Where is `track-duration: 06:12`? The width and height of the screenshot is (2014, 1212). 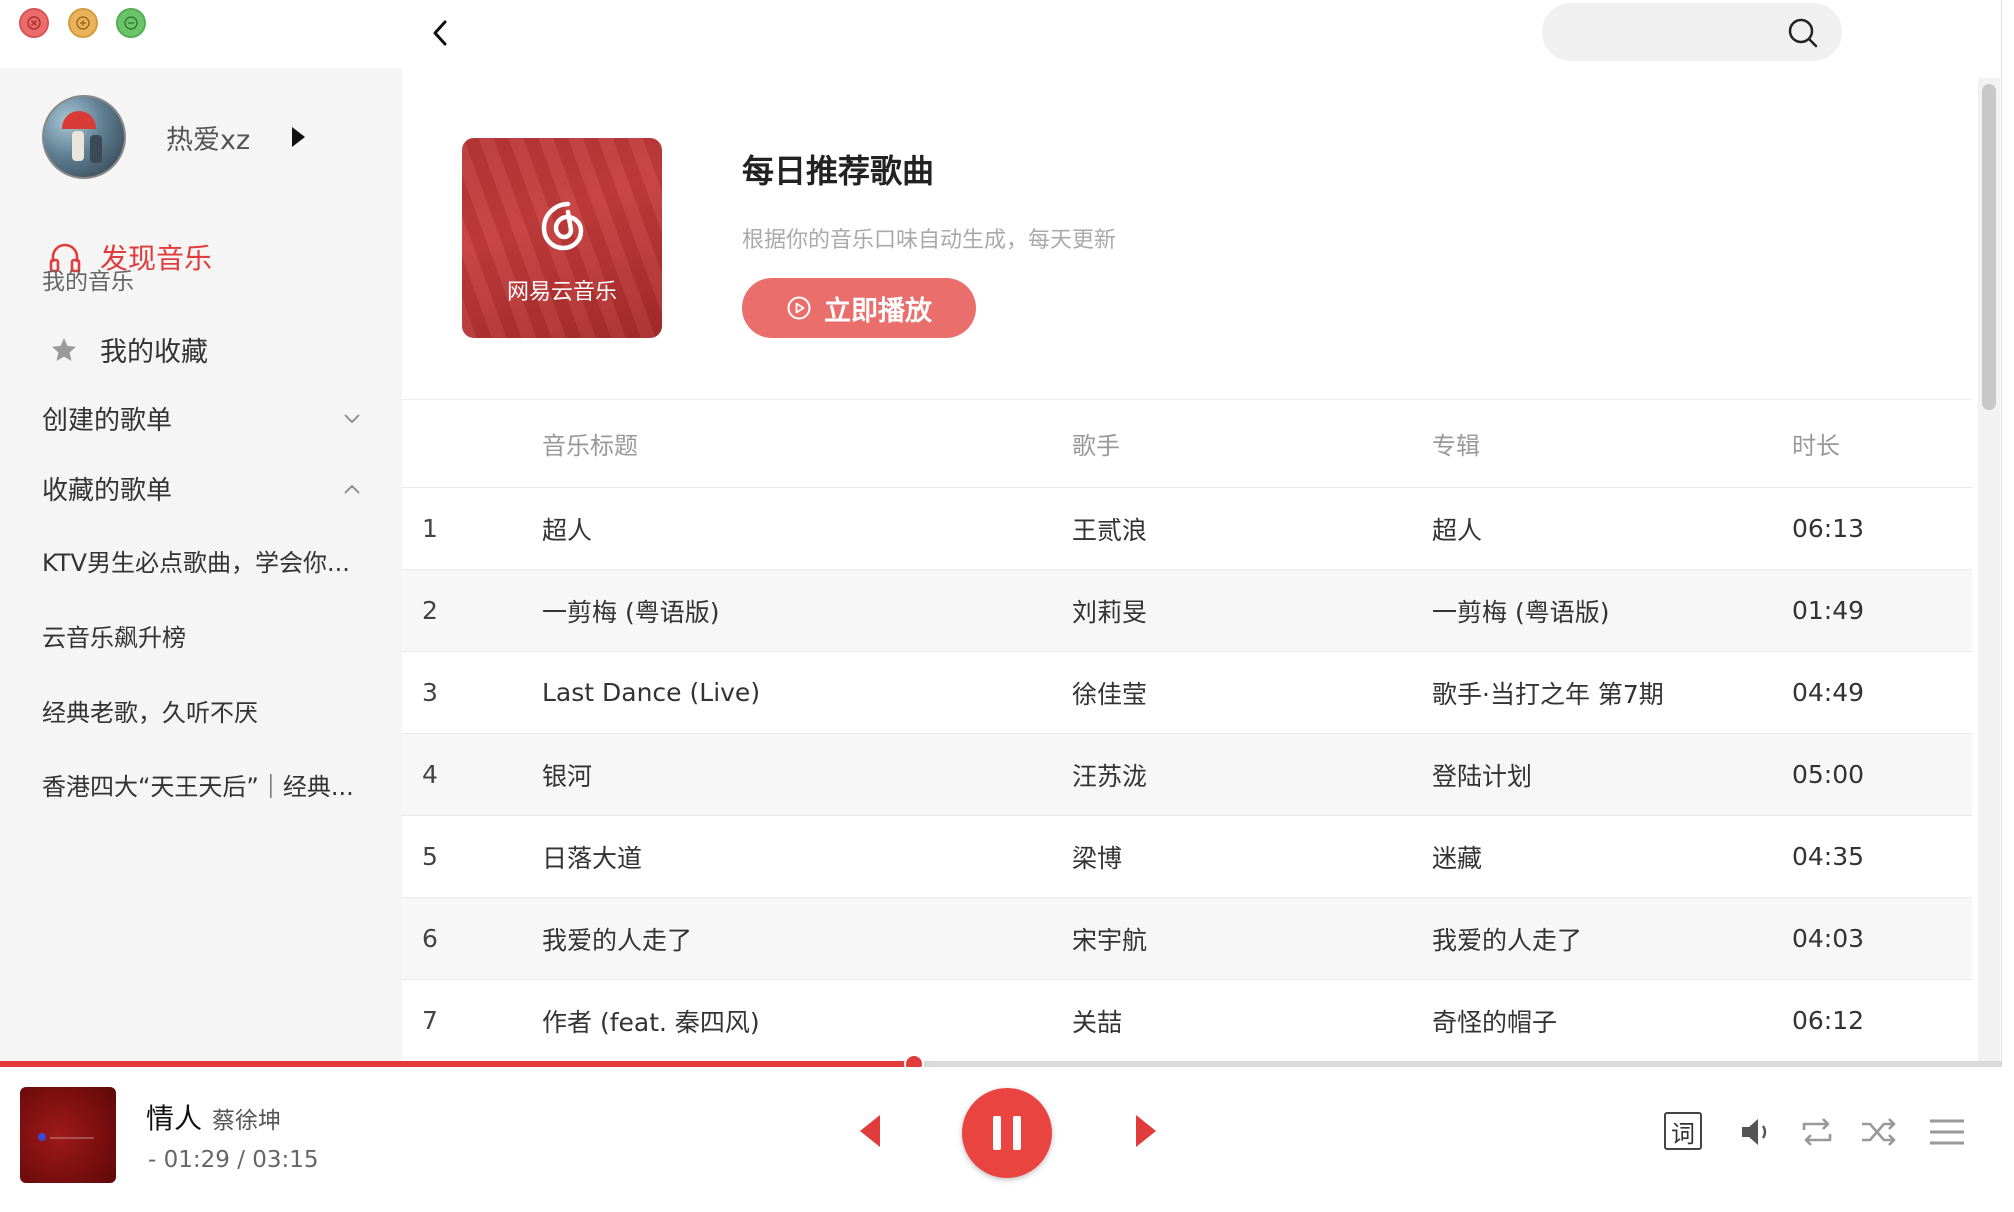
track-duration: 06:12 is located at coordinates (1828, 1020).